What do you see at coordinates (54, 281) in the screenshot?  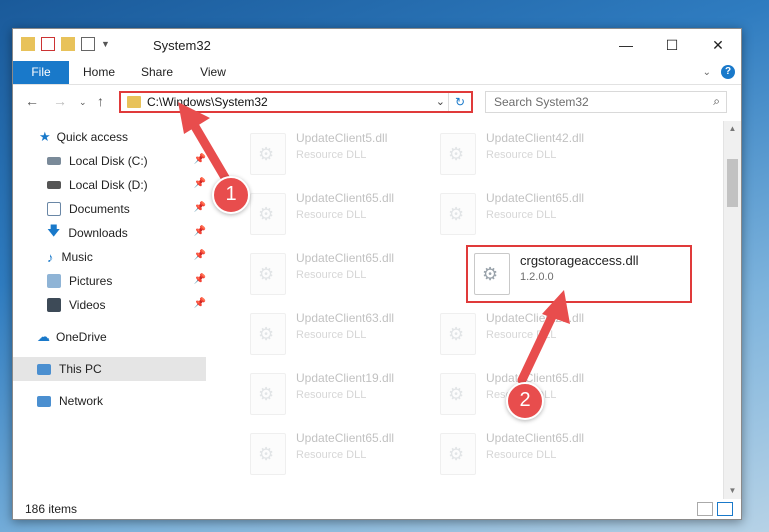 I see `pictures-icon` at bounding box center [54, 281].